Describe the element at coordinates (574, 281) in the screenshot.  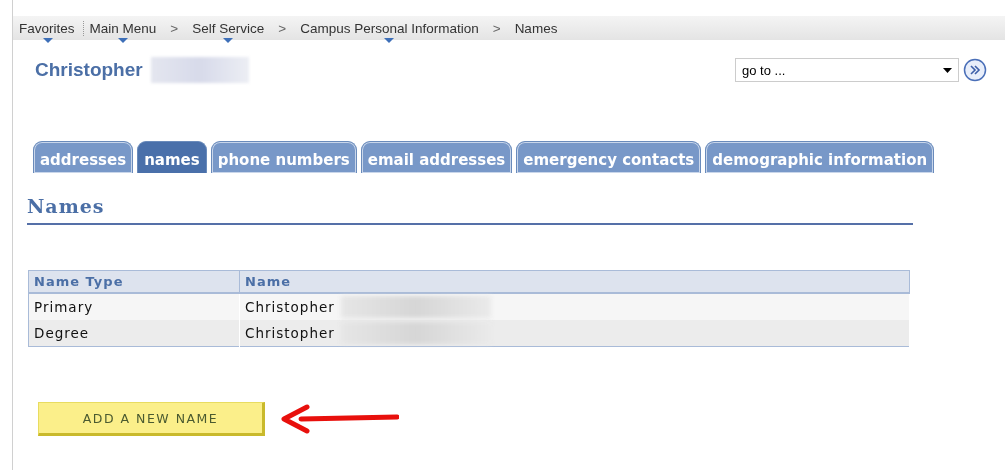
I see `column-header: Name` at that location.